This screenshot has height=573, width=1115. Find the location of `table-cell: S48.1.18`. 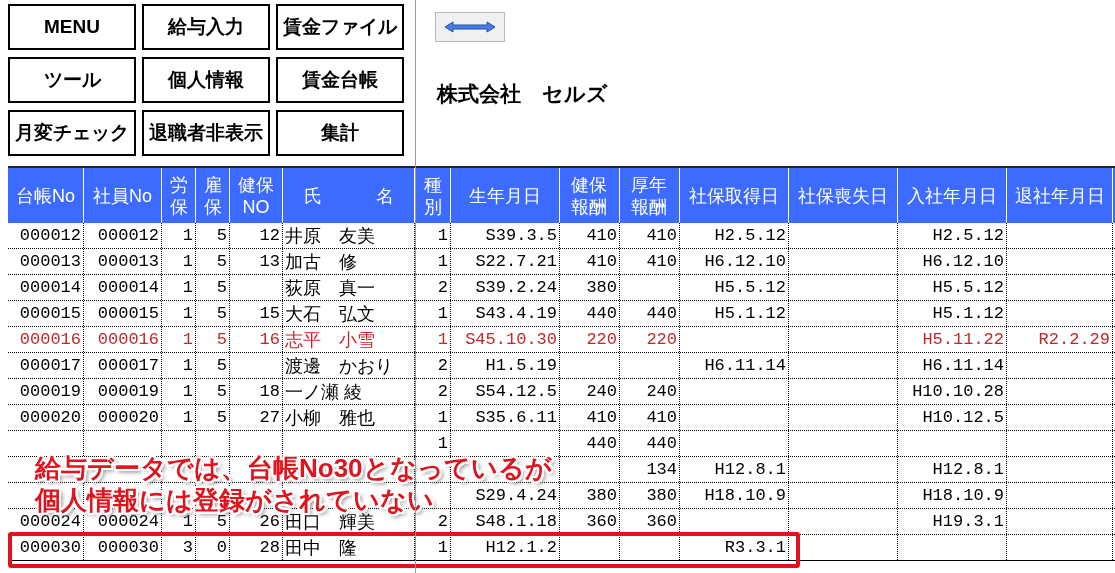

table-cell: S48.1.18 is located at coordinates (516, 521).